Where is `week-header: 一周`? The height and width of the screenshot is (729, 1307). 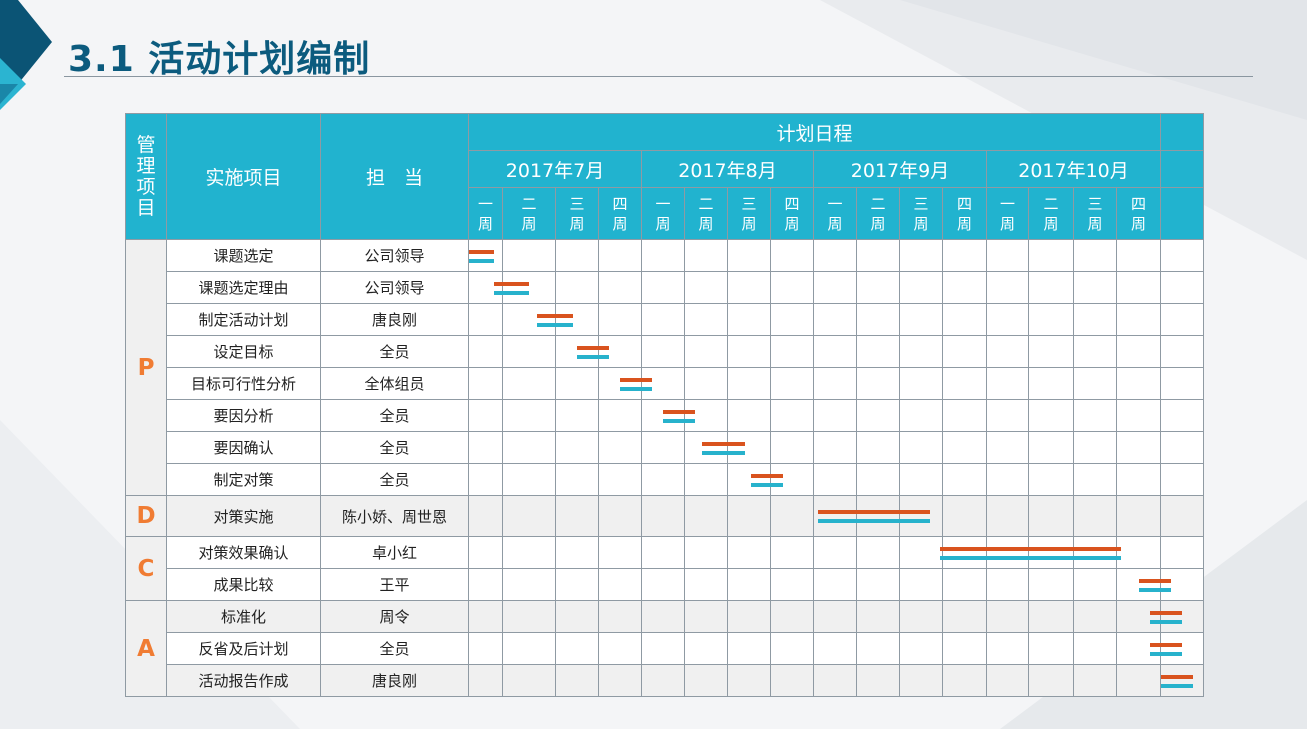
week-header: 一周 is located at coordinates (835, 213).